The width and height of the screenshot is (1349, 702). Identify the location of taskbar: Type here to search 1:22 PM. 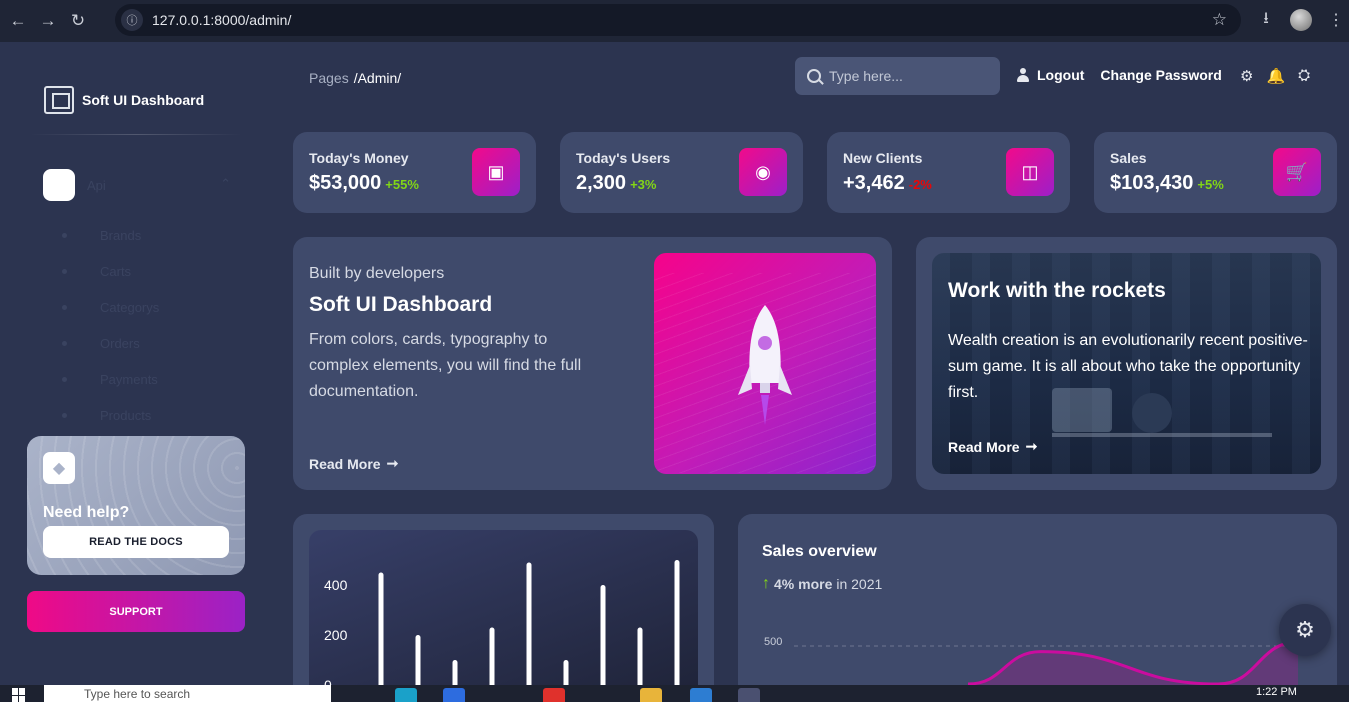
(674, 693).